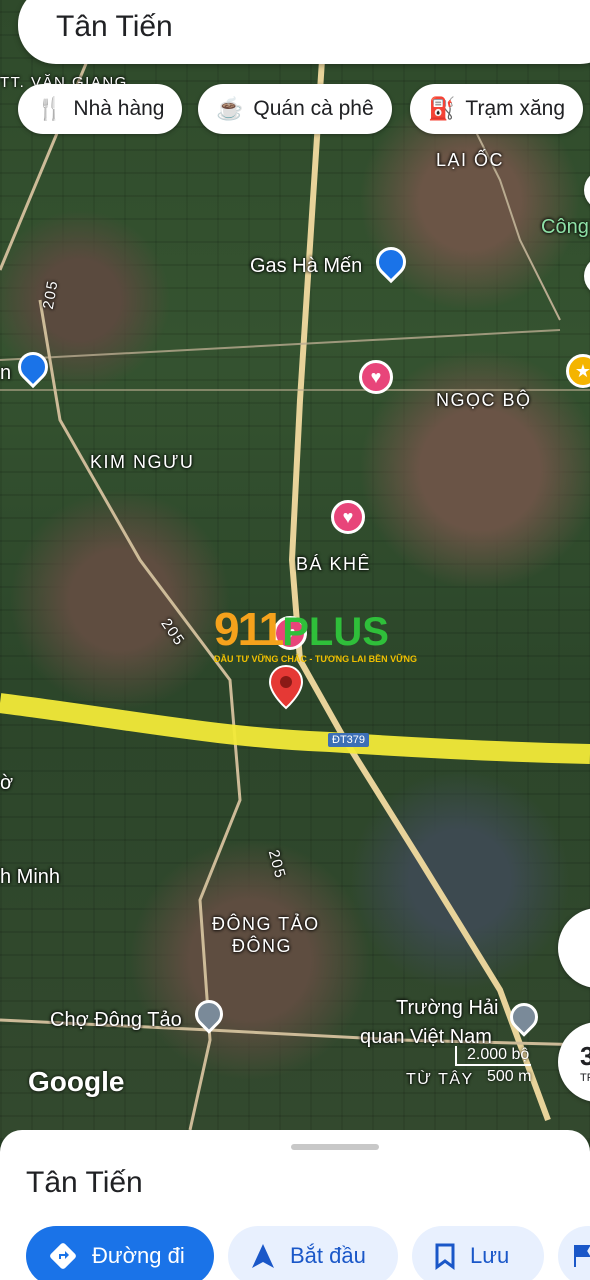 The image size is (590, 1280). What do you see at coordinates (316, 659) in the screenshot?
I see `watermark-tagline: ĐẦU TƯ VỮNG CHẮC - TƯƠNG LAI BỀN VỮNG` at bounding box center [316, 659].